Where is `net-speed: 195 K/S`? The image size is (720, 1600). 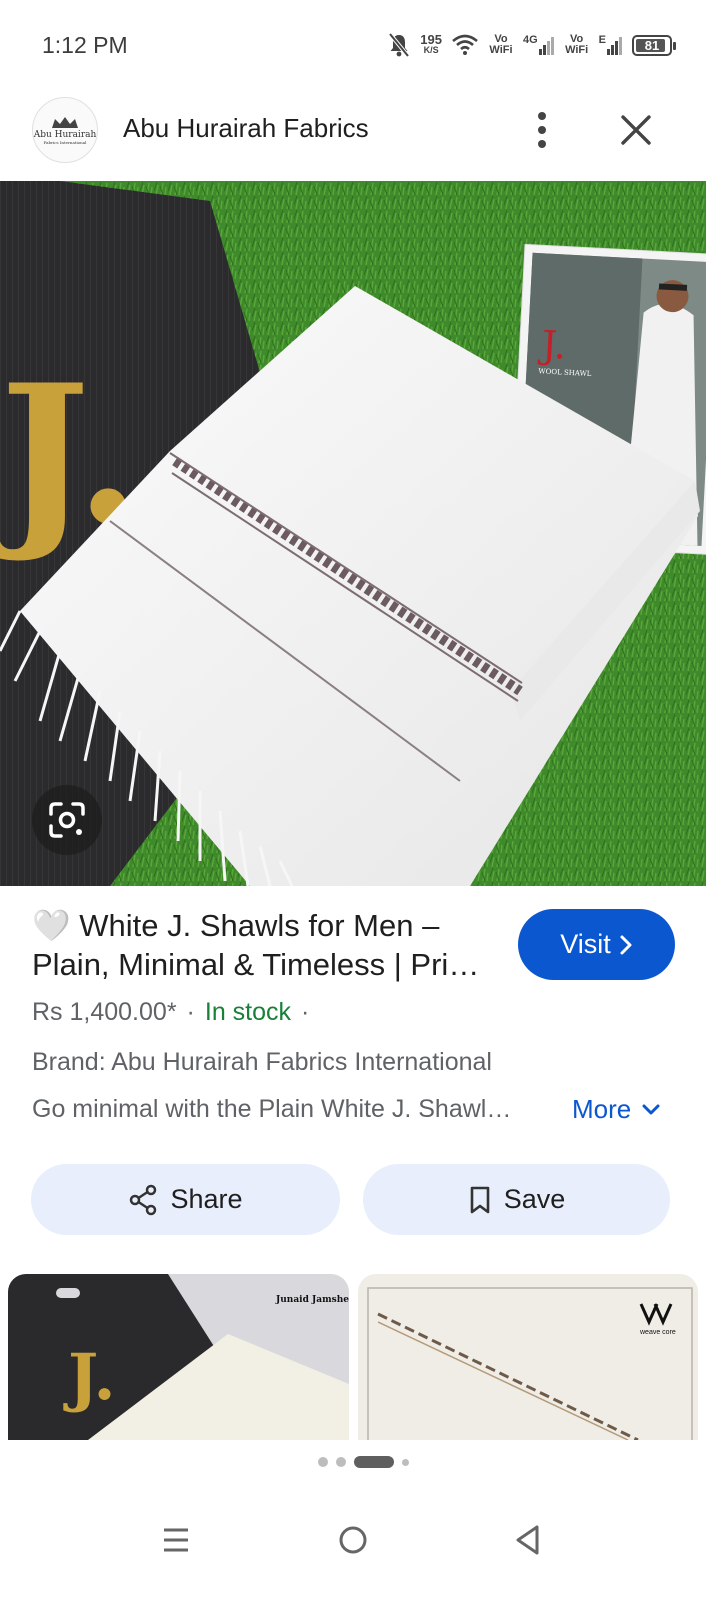 net-speed: 195 K/S is located at coordinates (431, 44).